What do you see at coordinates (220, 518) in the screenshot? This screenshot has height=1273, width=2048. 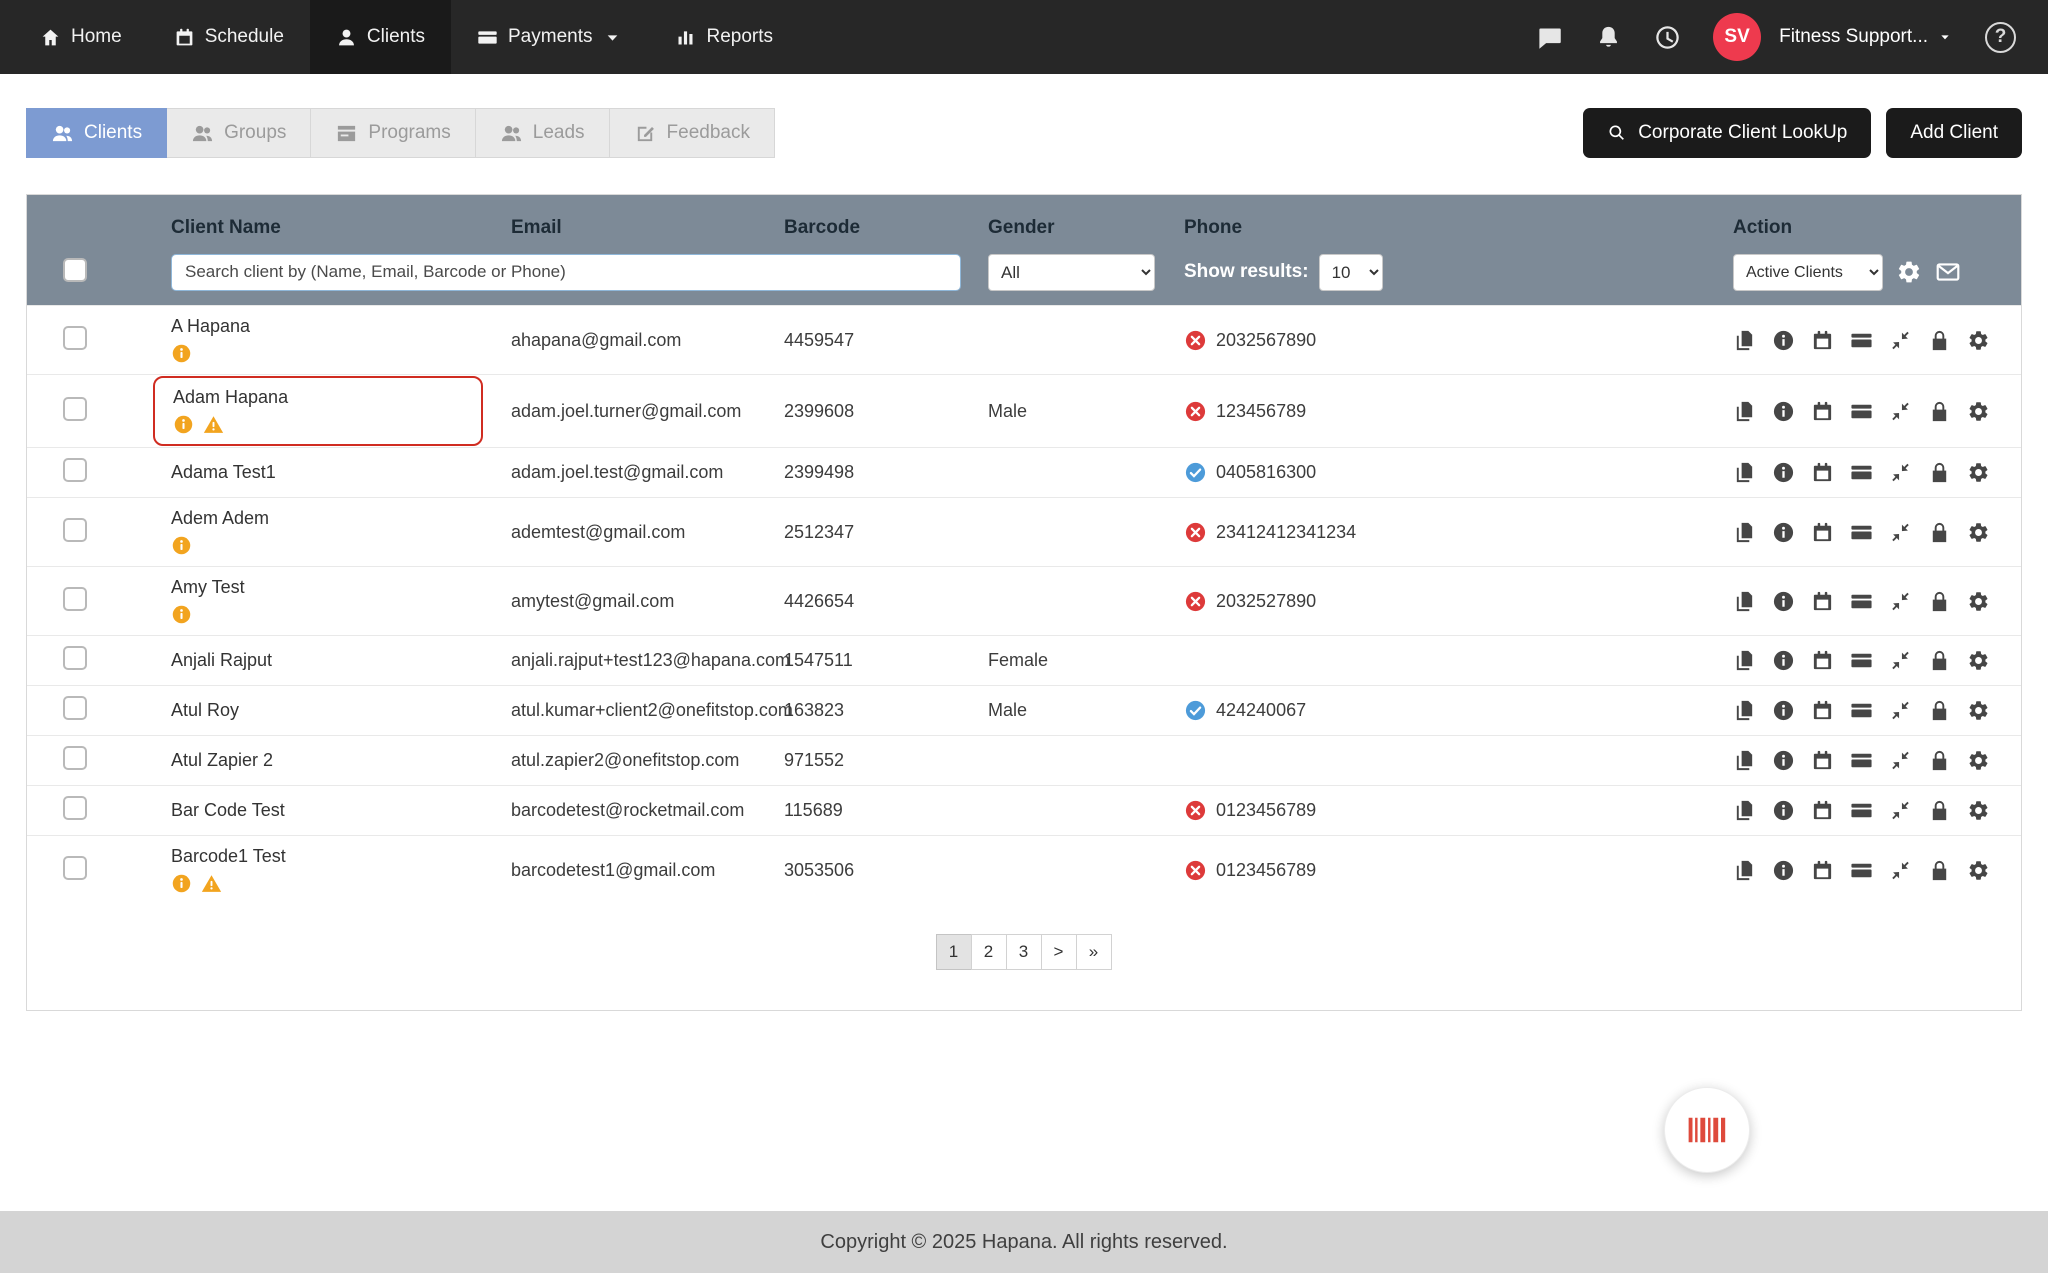 I see `client-name: Adem Adem` at bounding box center [220, 518].